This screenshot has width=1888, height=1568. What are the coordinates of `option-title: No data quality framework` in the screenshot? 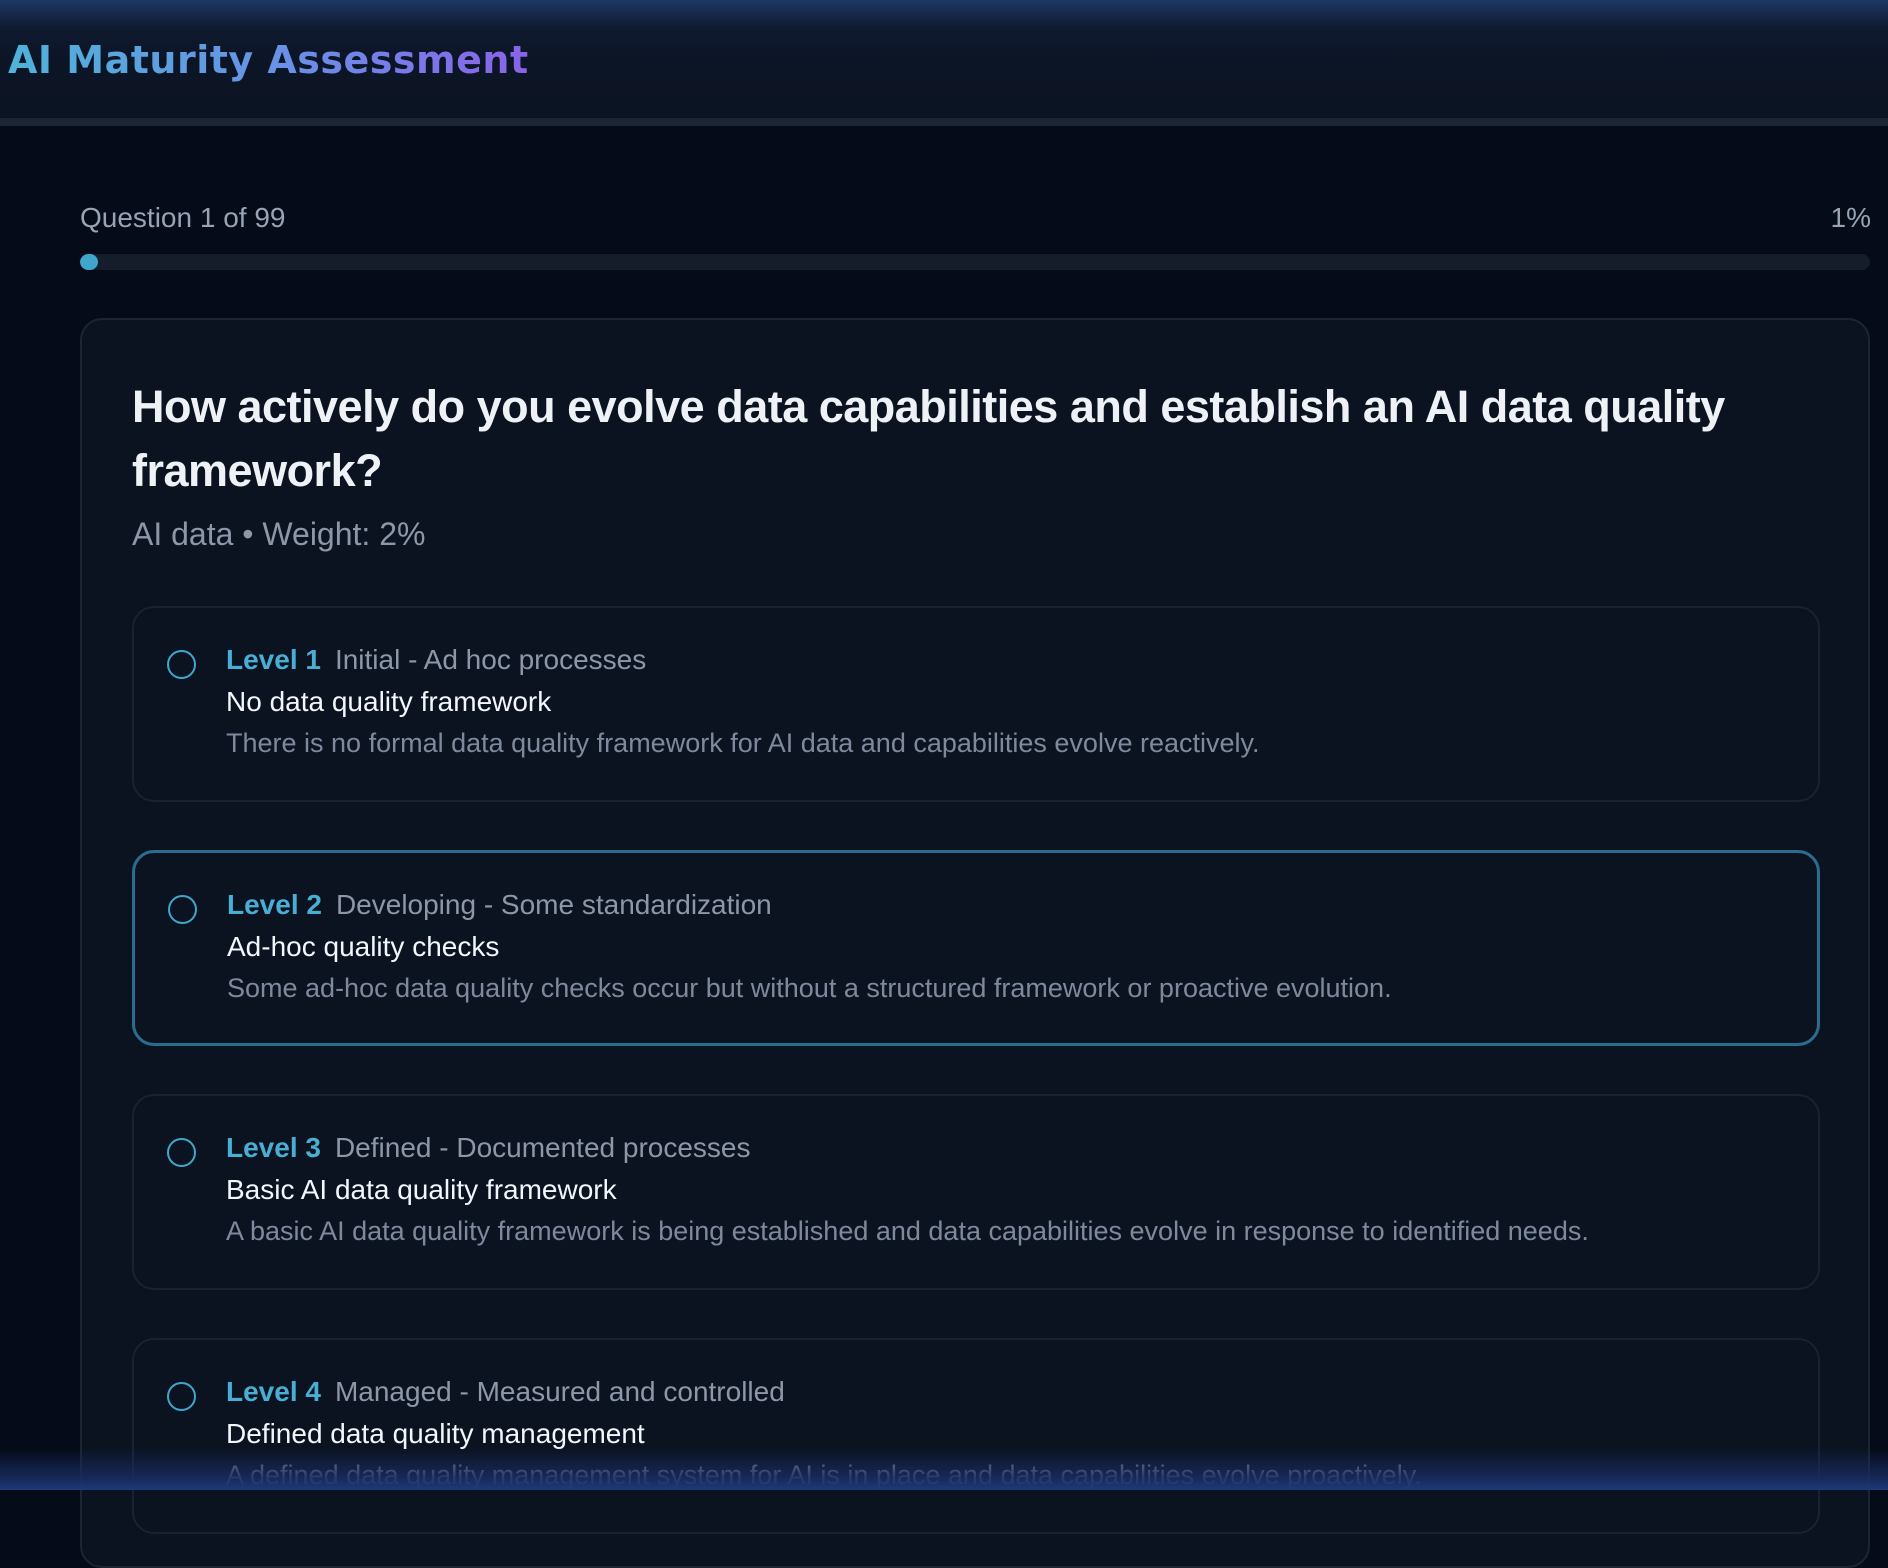 It's located at (389, 701).